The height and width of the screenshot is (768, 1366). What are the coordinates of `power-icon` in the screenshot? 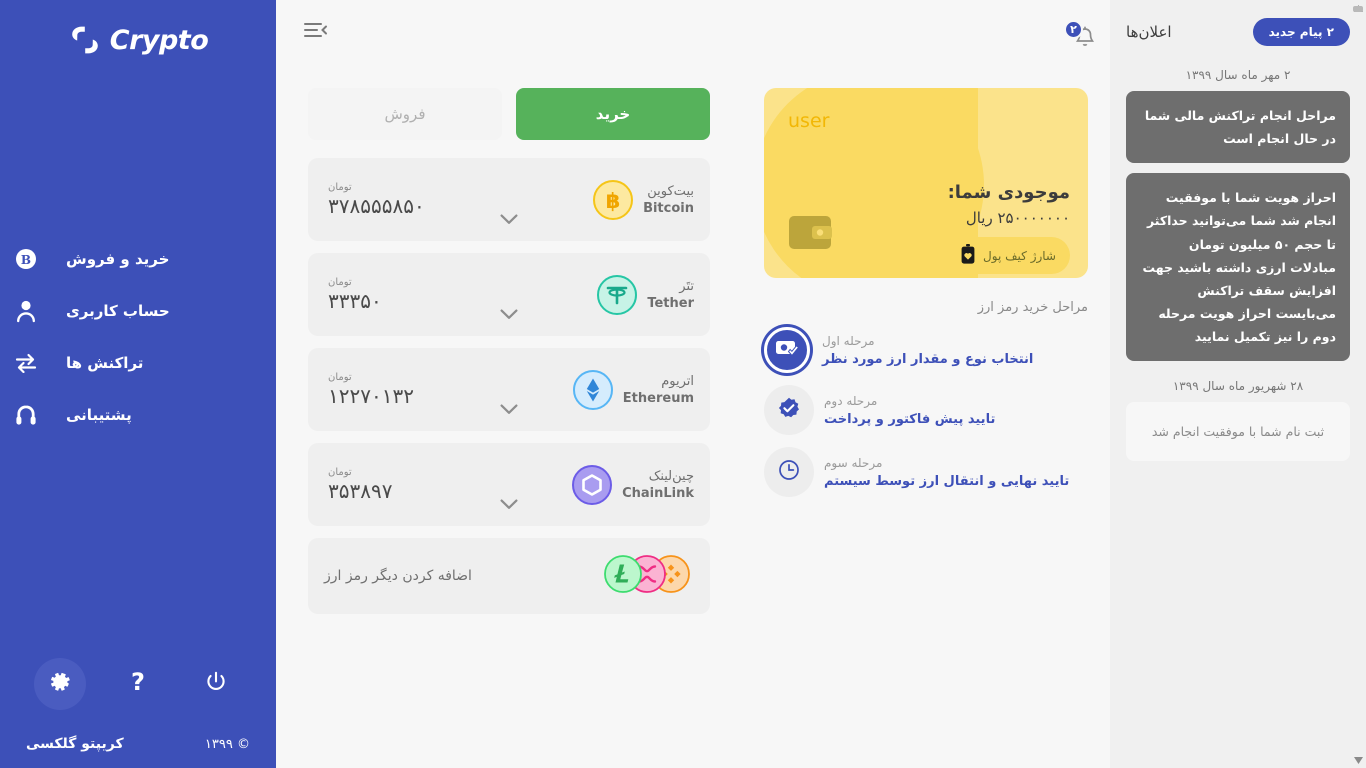 It's located at (216, 684).